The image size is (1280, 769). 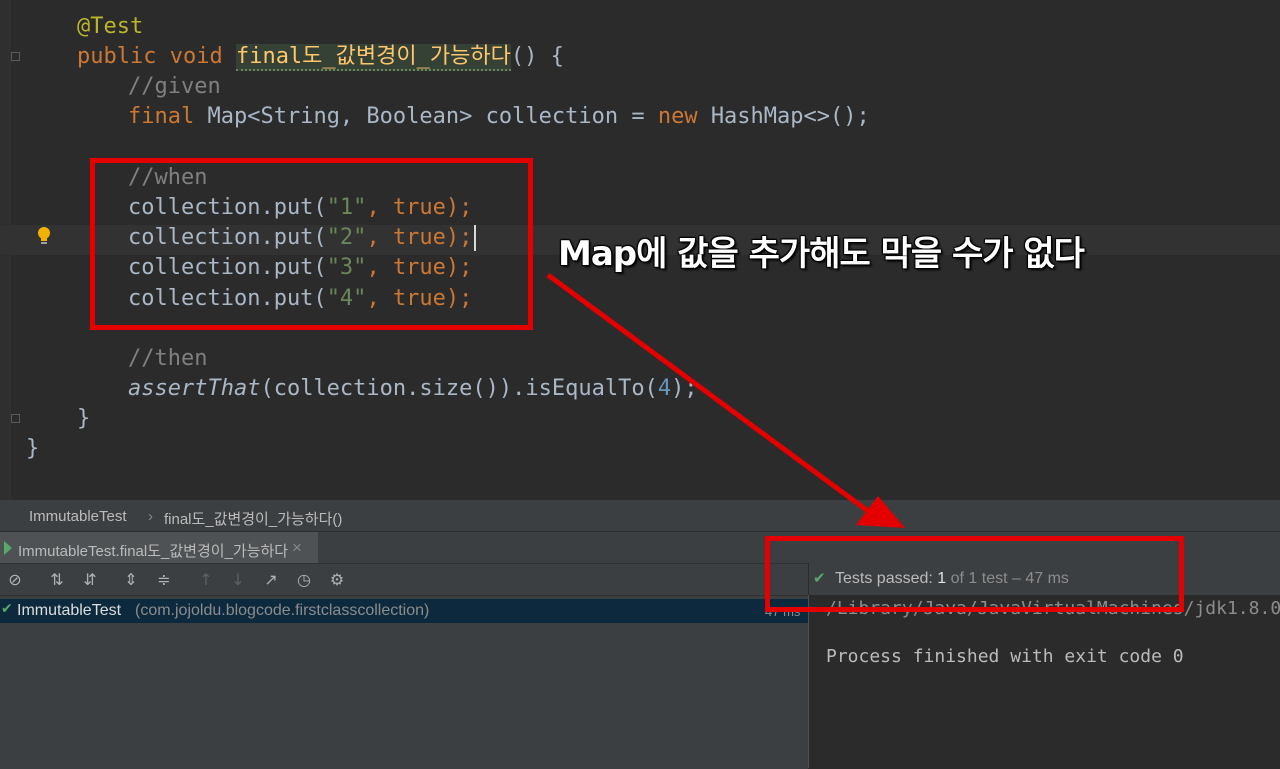 I want to click on highlight-box-test-result, so click(x=974, y=574).